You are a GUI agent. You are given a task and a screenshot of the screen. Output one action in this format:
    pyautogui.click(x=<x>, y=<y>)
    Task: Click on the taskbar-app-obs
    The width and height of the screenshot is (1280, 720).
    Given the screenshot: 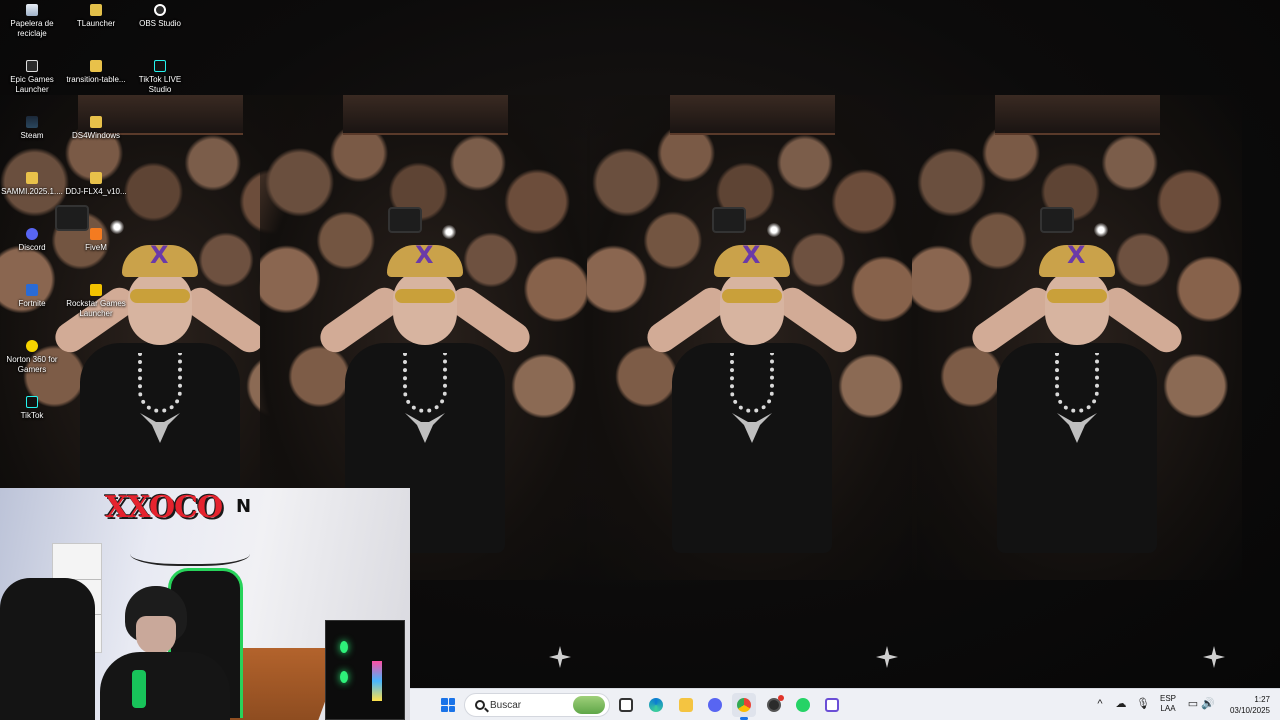 What is the action you would take?
    pyautogui.click(x=774, y=705)
    